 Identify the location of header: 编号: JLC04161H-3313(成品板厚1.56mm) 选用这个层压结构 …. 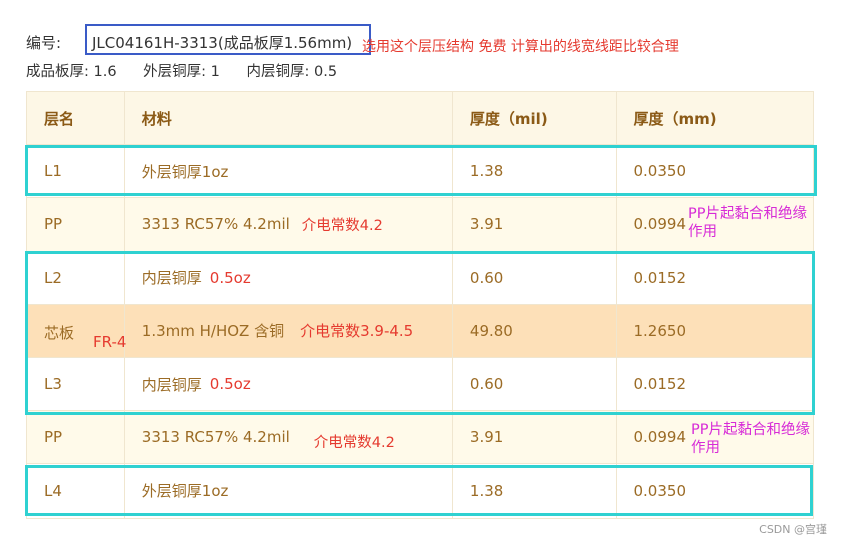
(426, 54).